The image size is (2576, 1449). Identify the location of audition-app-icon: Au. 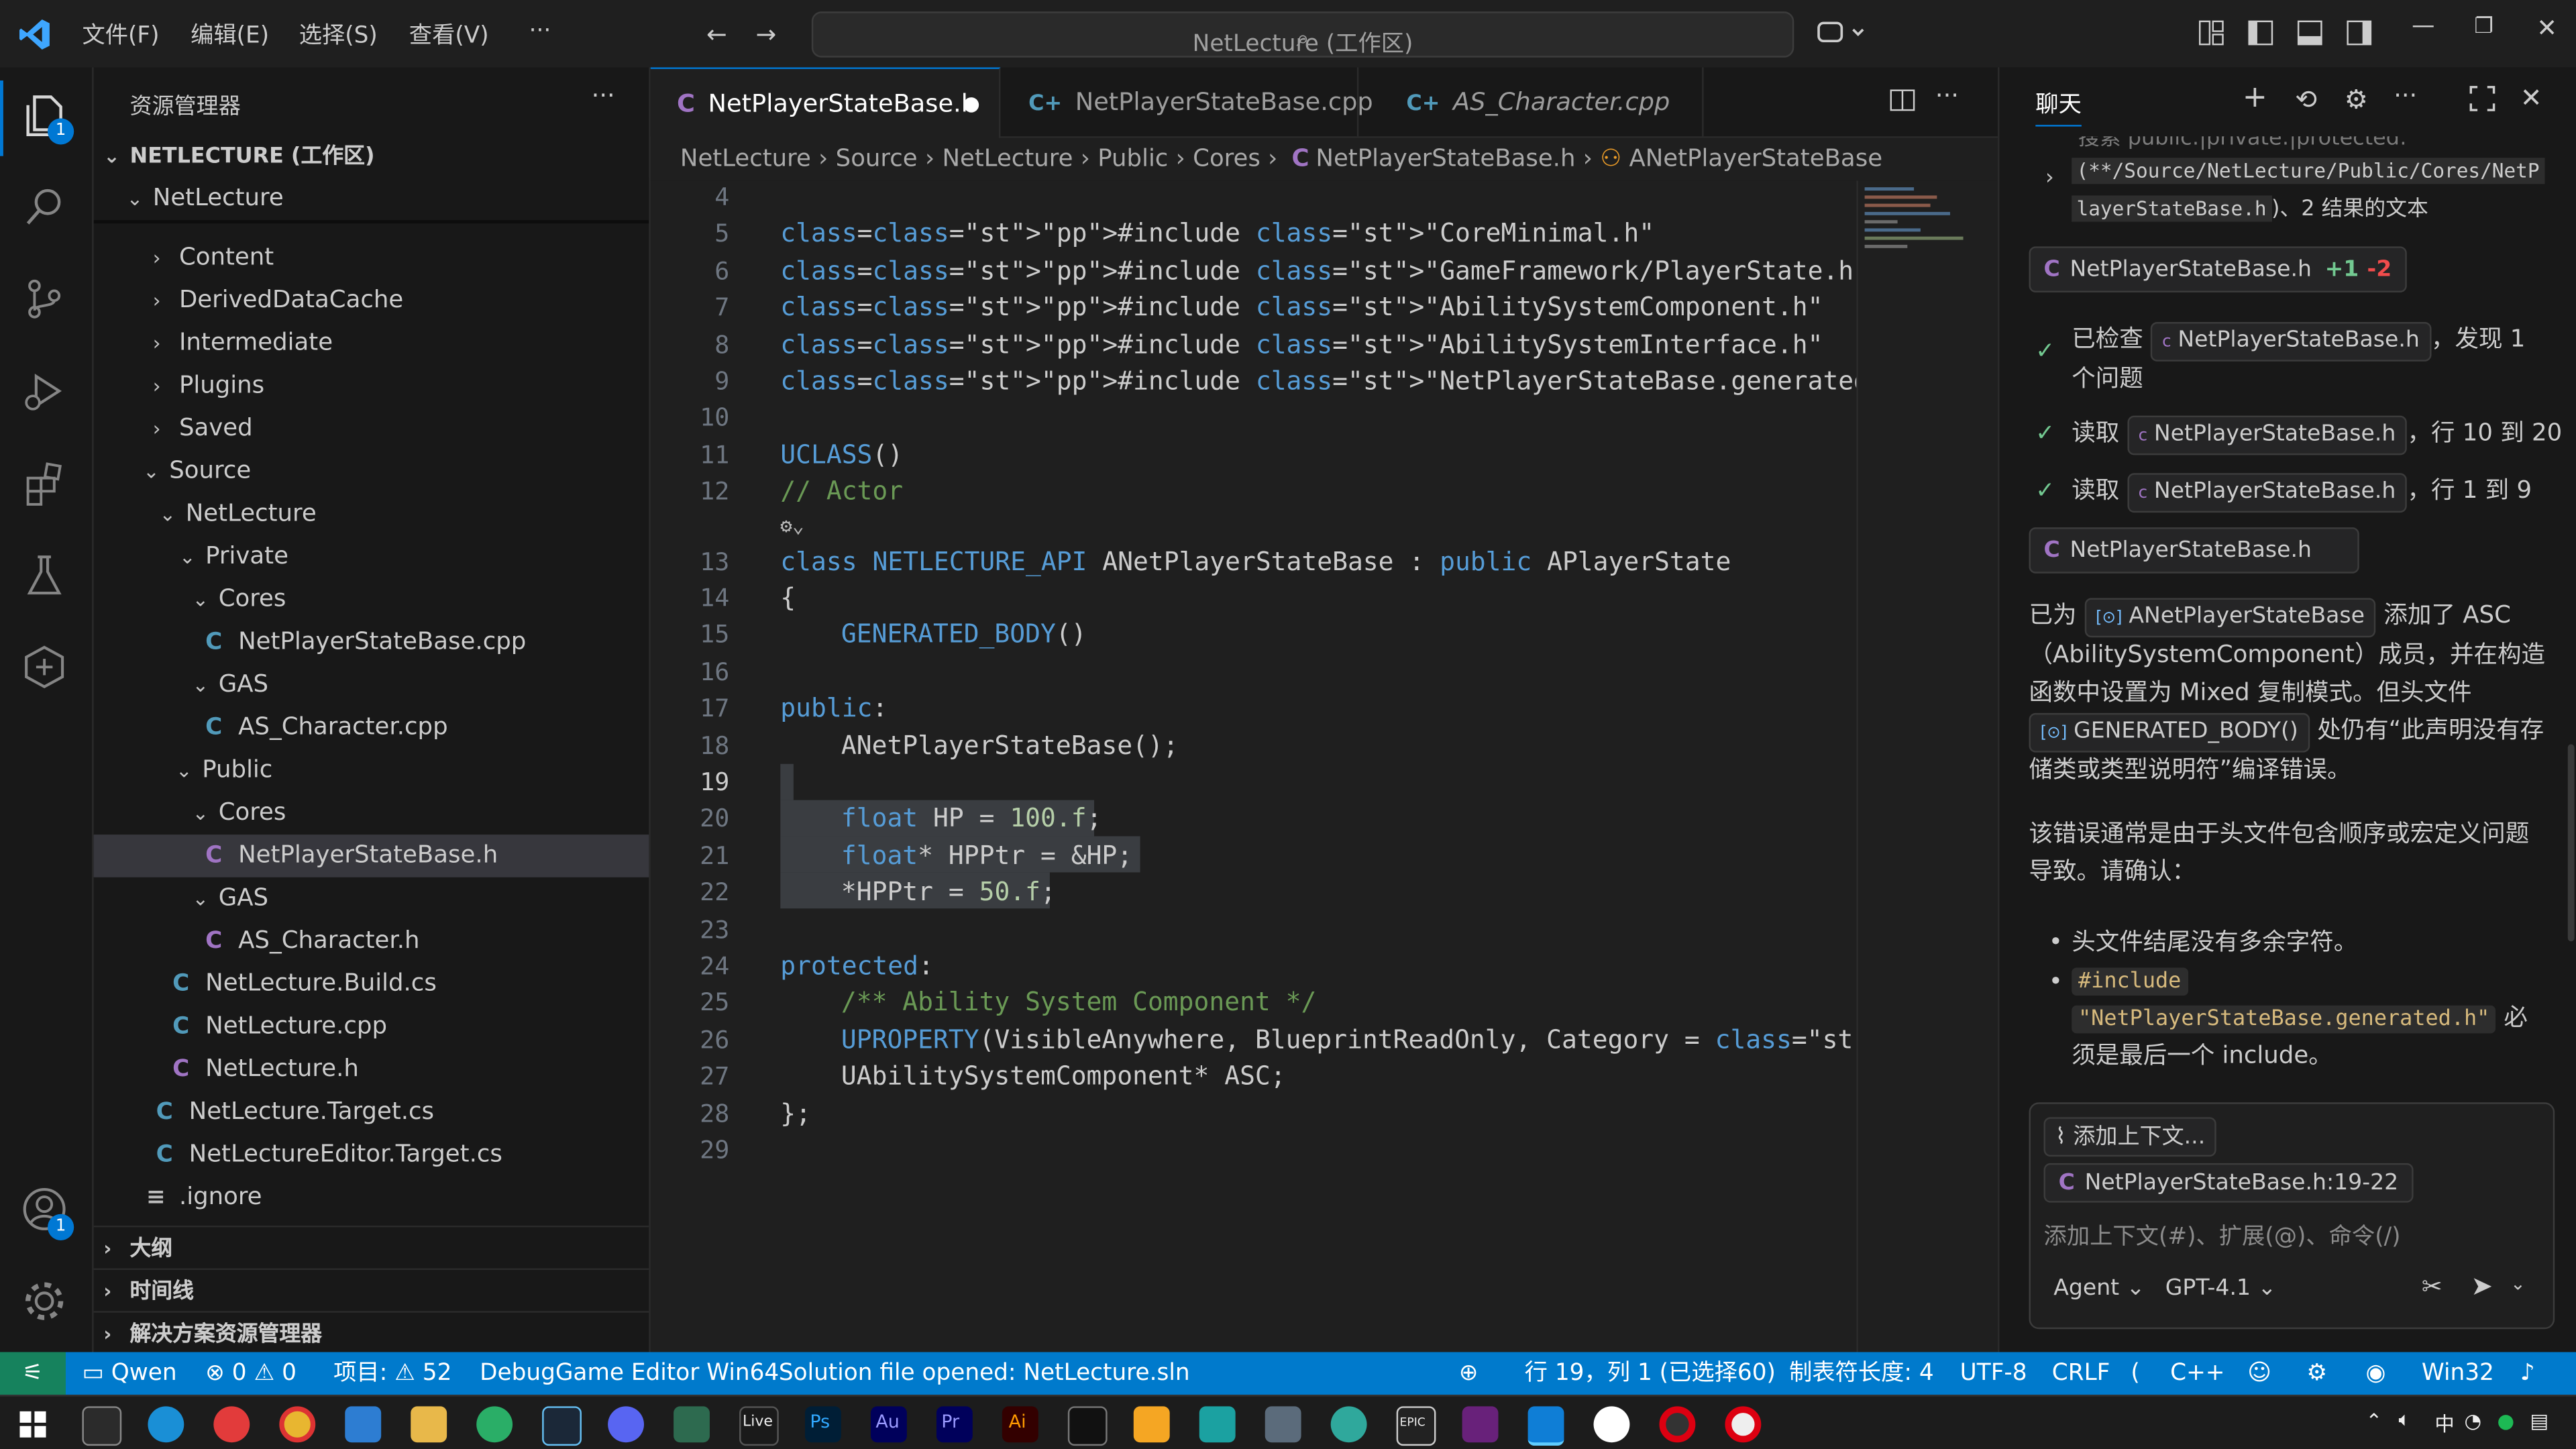
(888, 1424).